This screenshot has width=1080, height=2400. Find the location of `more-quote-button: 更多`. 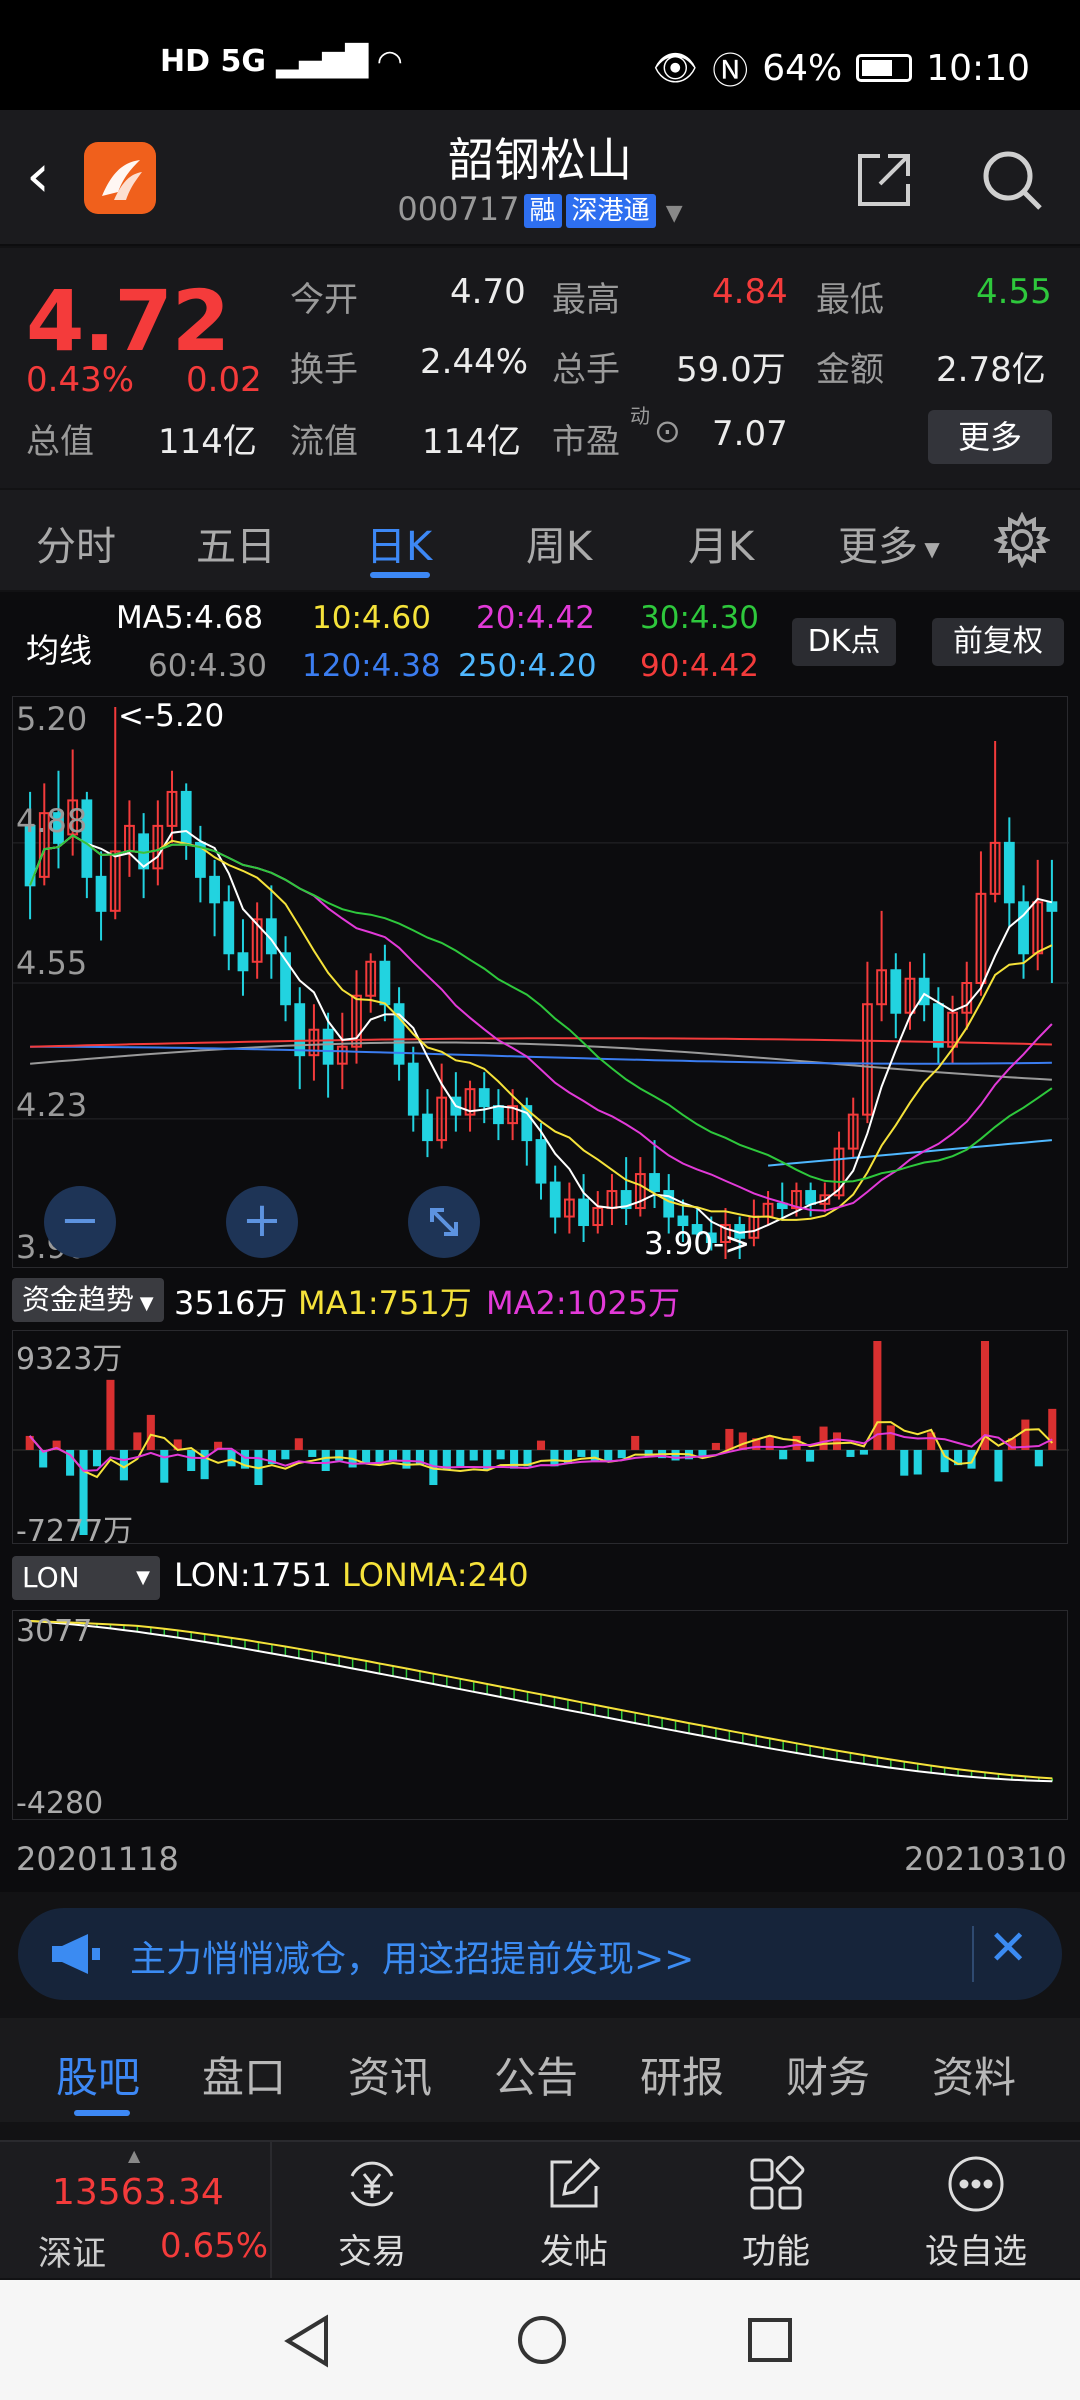

more-quote-button: 更多 is located at coordinates (990, 437).